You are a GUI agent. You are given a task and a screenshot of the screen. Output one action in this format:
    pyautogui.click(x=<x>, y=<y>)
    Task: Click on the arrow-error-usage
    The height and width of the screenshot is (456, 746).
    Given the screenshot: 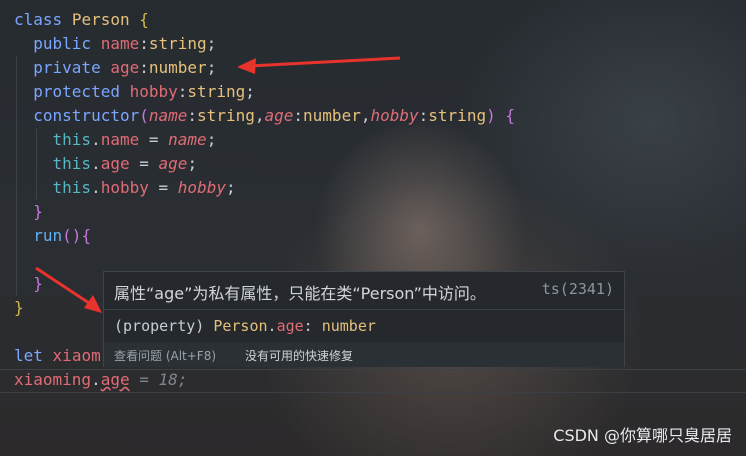 What is the action you would take?
    pyautogui.click(x=68, y=289)
    